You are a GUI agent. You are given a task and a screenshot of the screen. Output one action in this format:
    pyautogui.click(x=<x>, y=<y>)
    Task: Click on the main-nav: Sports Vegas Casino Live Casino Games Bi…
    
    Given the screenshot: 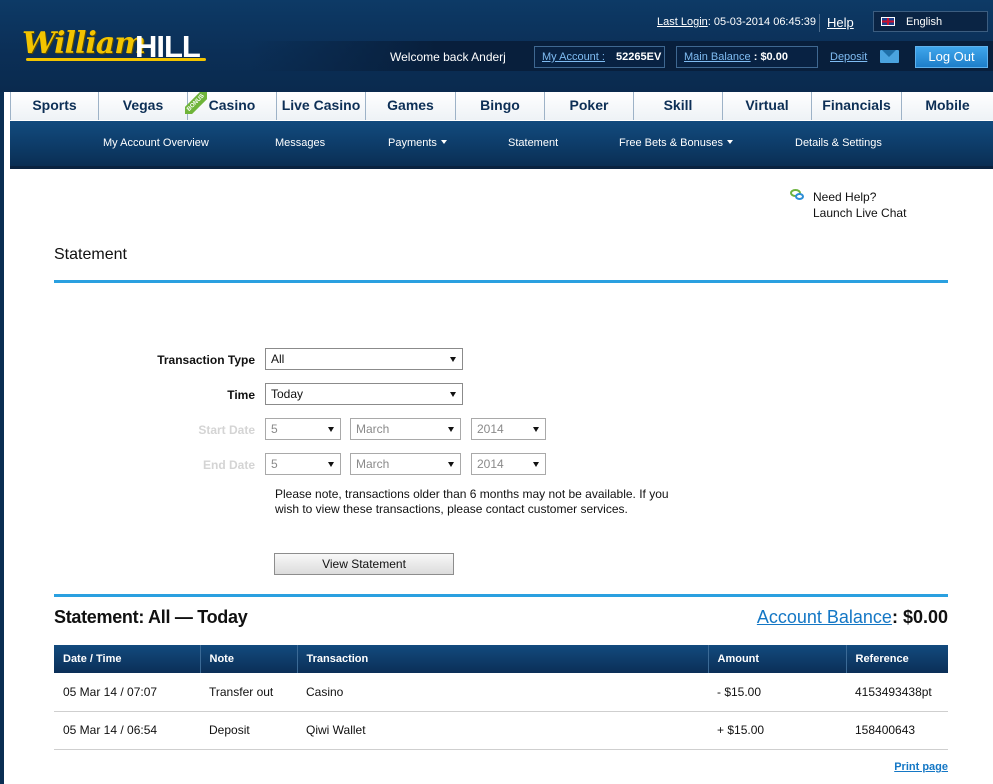 What is the action you would take?
    pyautogui.click(x=501, y=106)
    